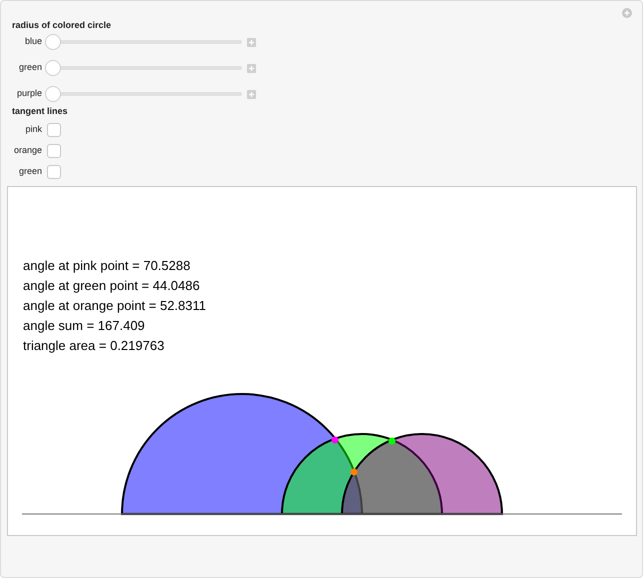 The width and height of the screenshot is (644, 579). Describe the element at coordinates (112, 286) in the screenshot. I see `plot-text: angle at green point = 44.0486` at that location.